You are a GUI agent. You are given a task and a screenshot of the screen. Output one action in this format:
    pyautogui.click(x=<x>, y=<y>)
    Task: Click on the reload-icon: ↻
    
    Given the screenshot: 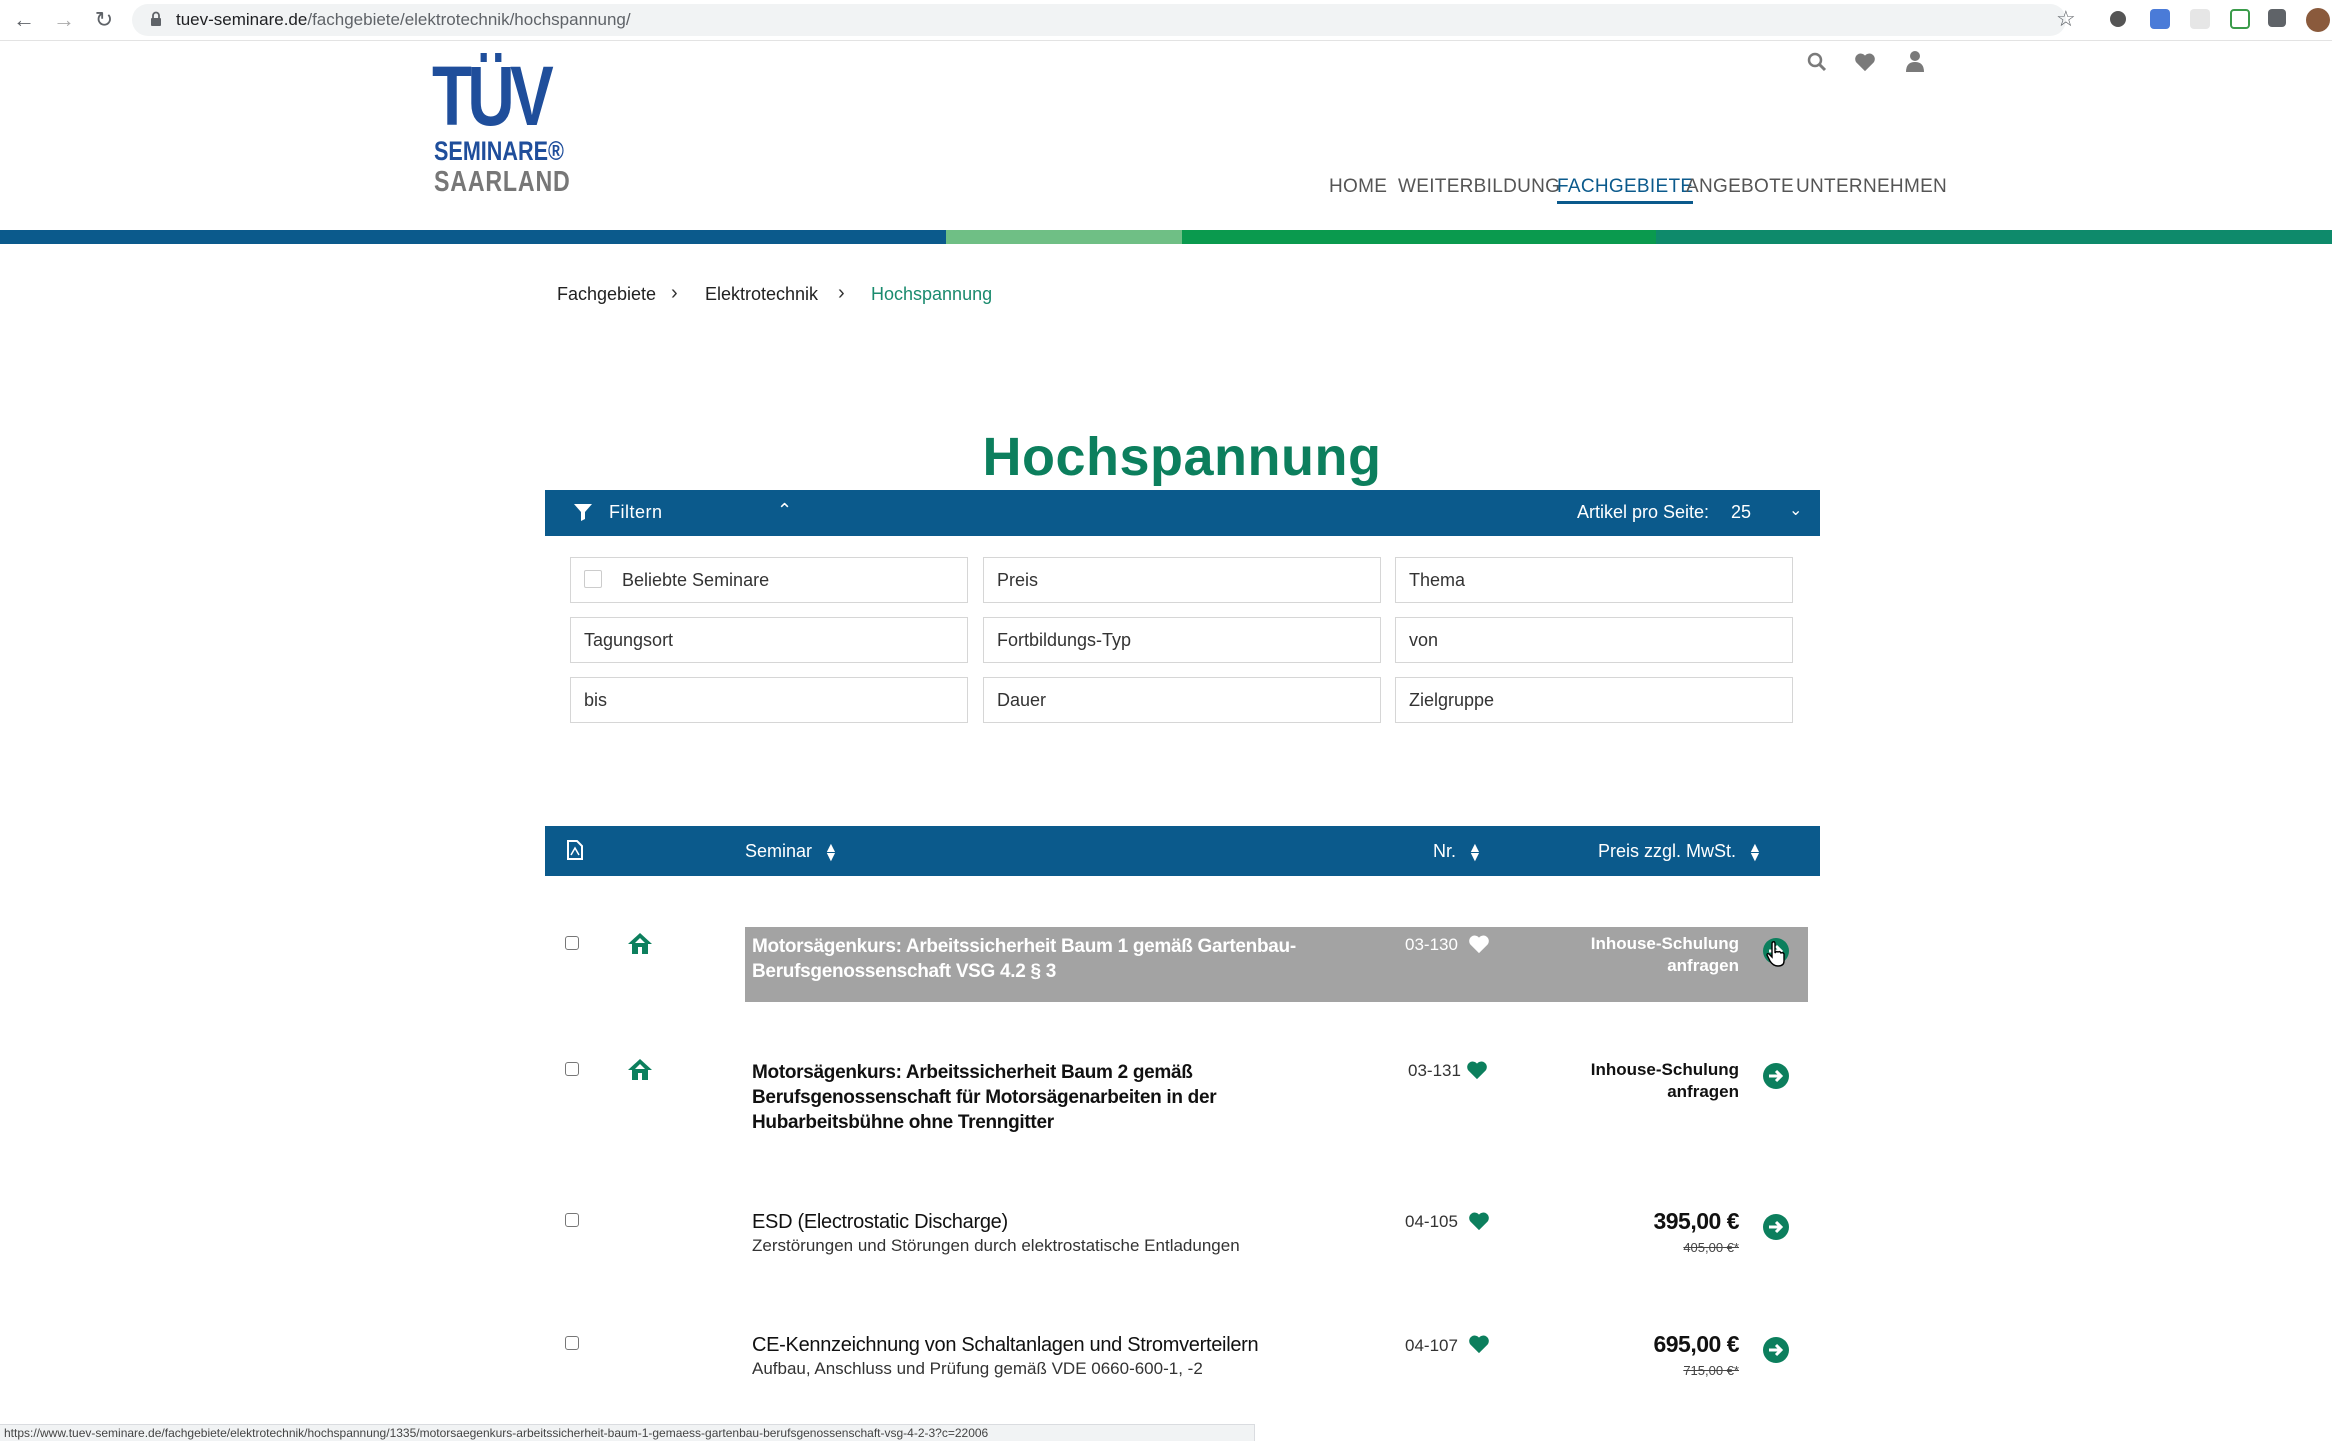 What is the action you would take?
    pyautogui.click(x=104, y=20)
    